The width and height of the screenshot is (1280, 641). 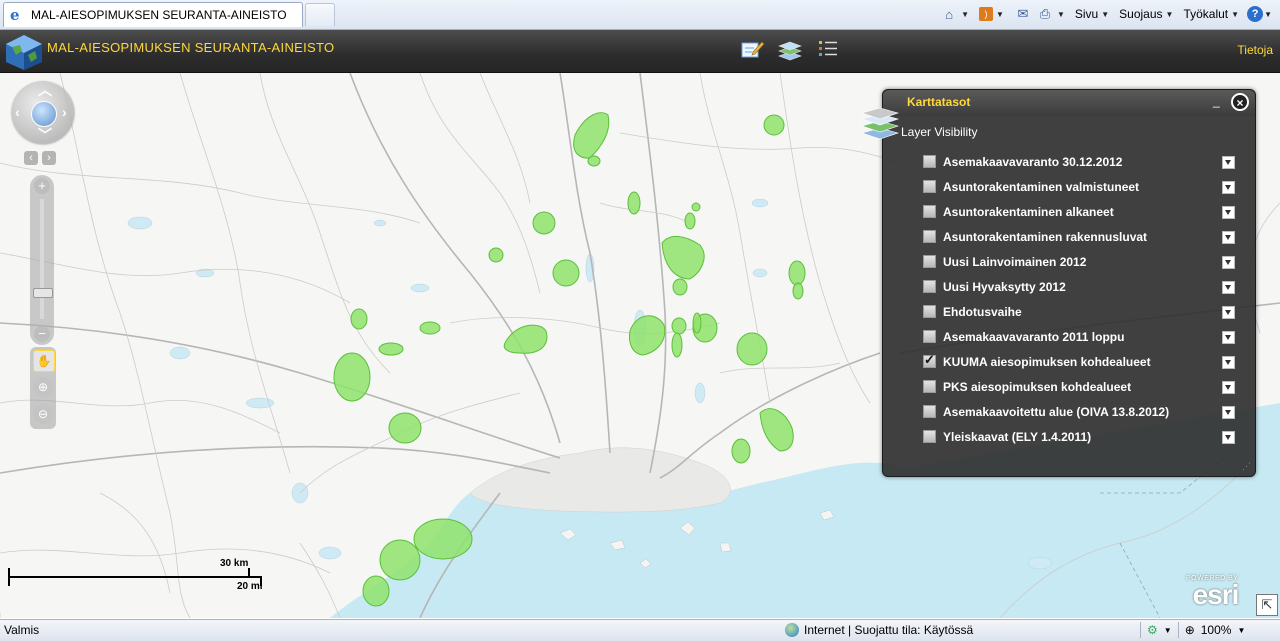 I want to click on pan-hand-icon: ✋, so click(x=44, y=361).